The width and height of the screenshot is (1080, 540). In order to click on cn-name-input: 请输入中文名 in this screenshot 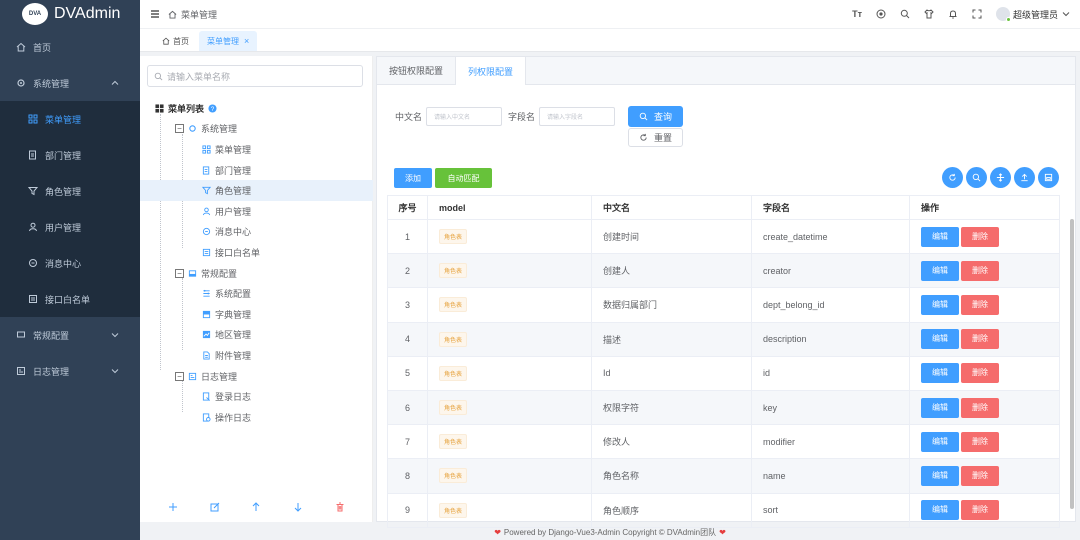, I will do `click(464, 116)`.